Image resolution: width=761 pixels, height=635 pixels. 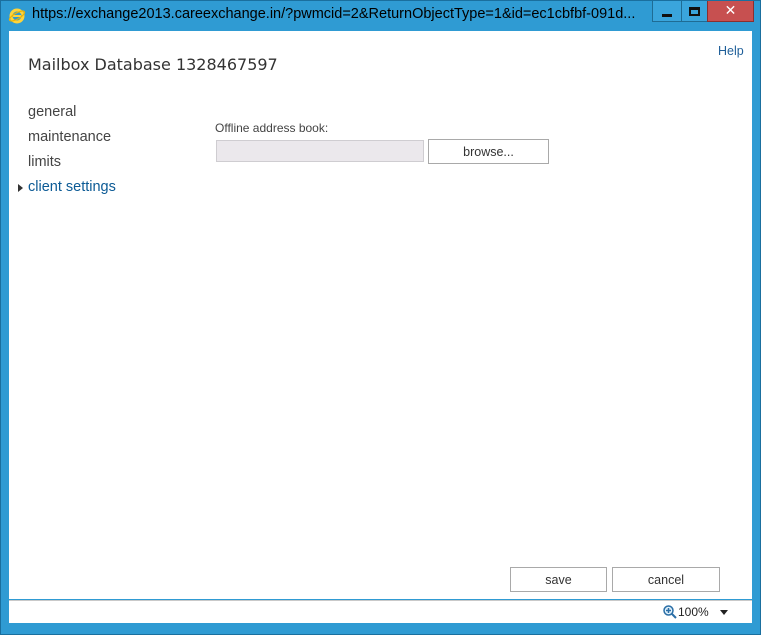 I want to click on nav-item-maintenance: maintenance, so click(x=72, y=141).